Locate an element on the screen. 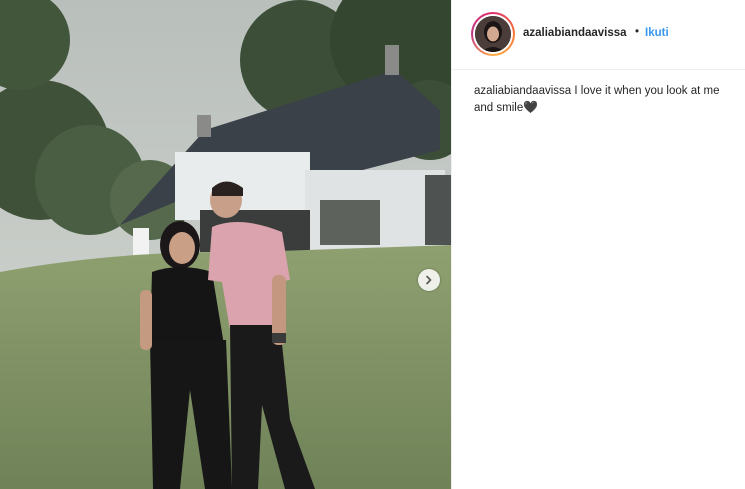 The image size is (745, 489). post-header: azaliabiandaavissa • Ikuti is located at coordinates (598, 35).